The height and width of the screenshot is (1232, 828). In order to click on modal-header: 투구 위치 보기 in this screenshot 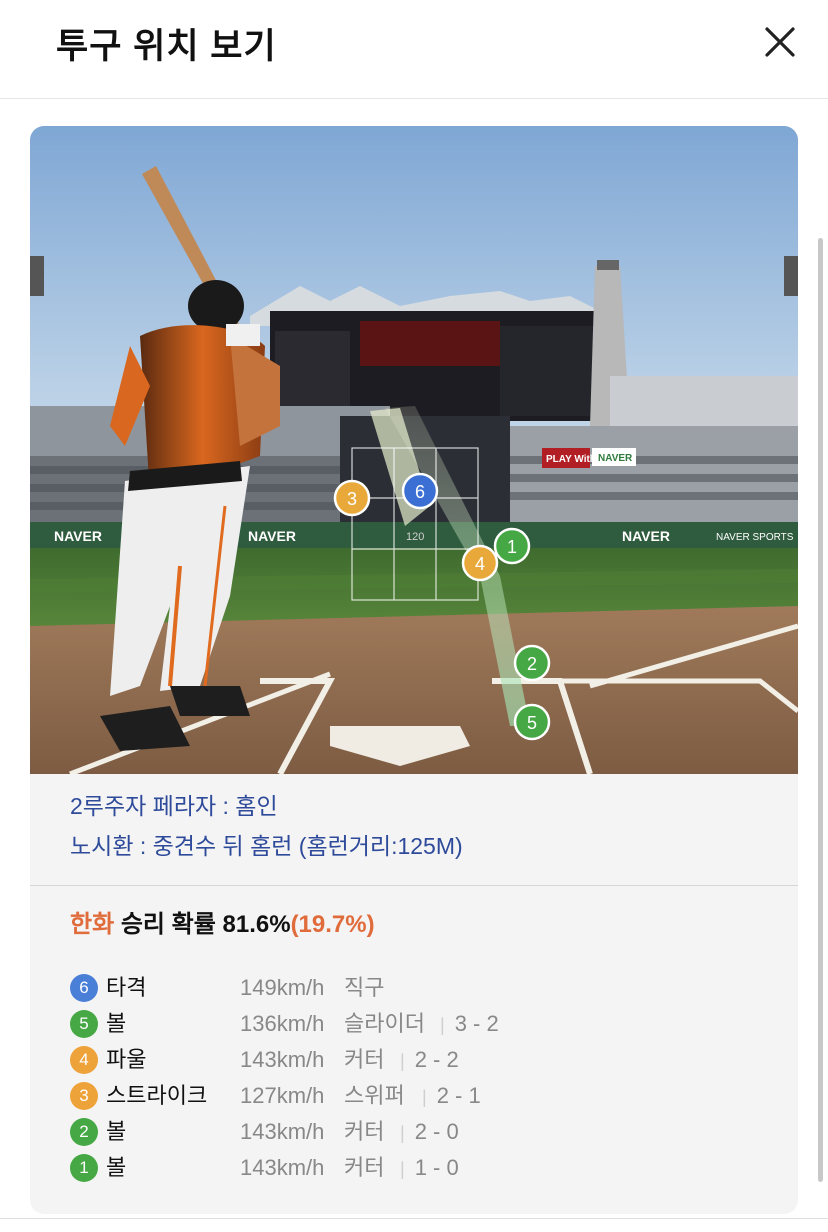, I will do `click(414, 49)`.